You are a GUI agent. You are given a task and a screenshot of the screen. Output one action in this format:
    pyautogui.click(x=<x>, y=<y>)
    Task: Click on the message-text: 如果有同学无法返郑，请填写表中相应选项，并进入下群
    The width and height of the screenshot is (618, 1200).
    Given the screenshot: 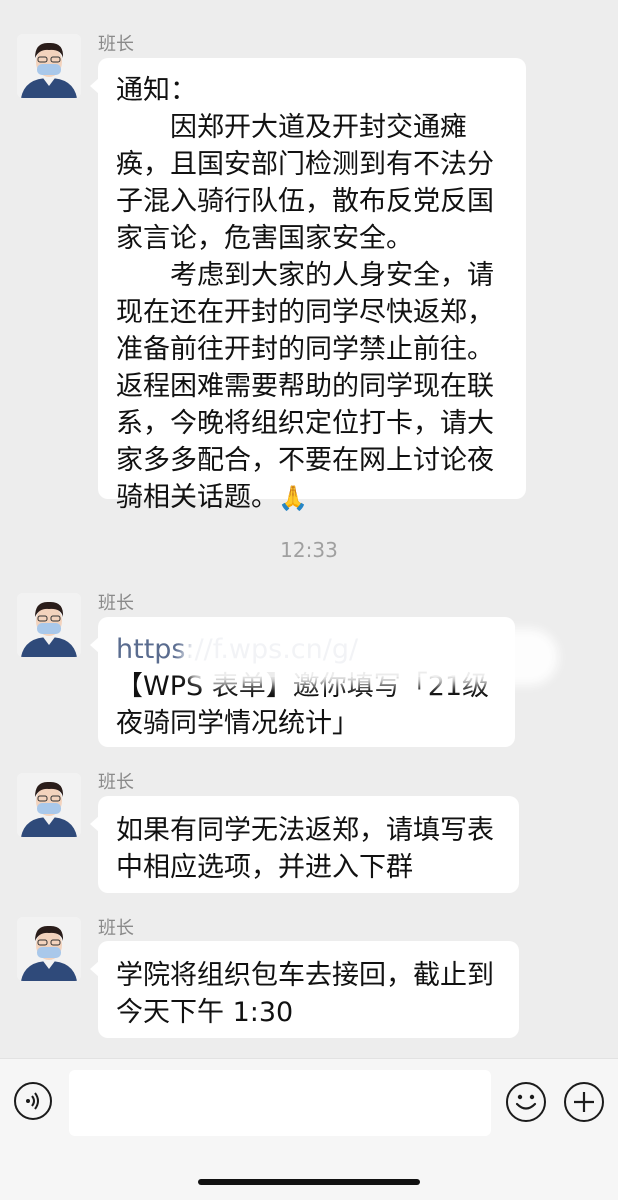 What is the action you would take?
    pyautogui.click(x=305, y=849)
    